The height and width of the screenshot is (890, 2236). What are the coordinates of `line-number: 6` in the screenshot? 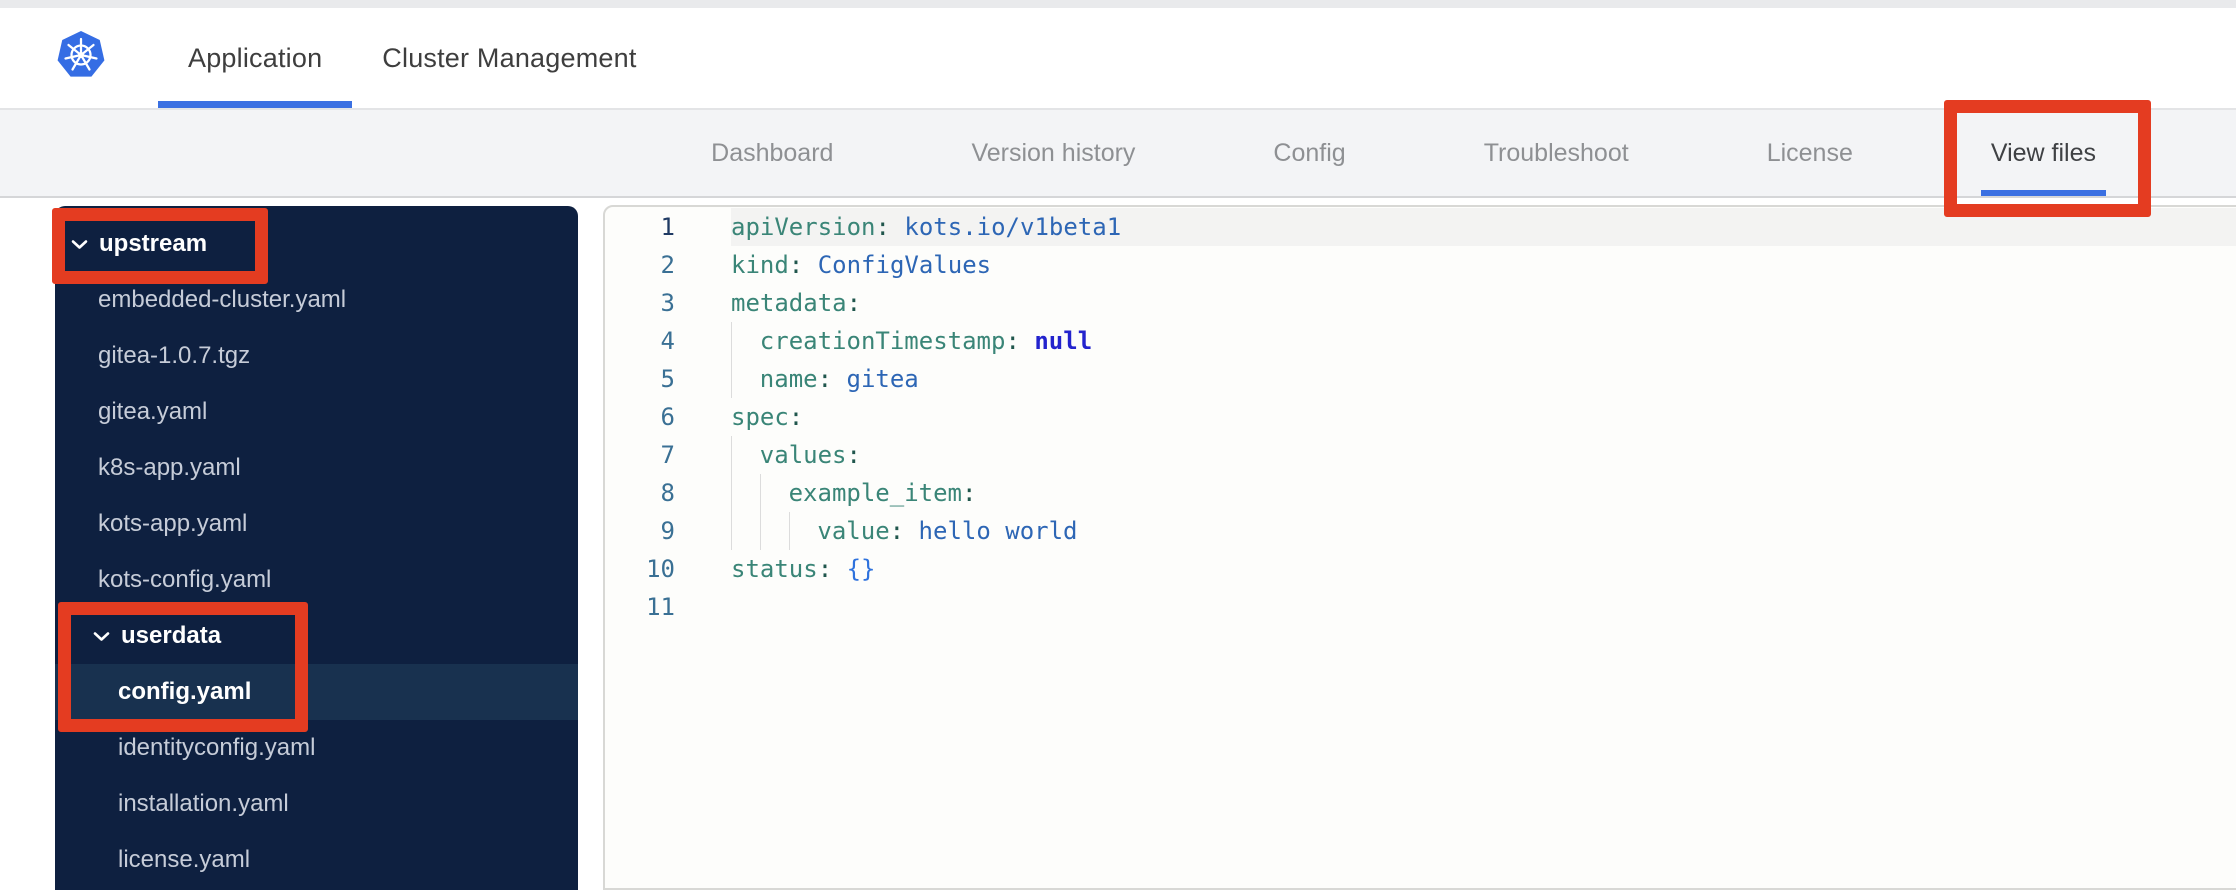 It's located at (667, 417).